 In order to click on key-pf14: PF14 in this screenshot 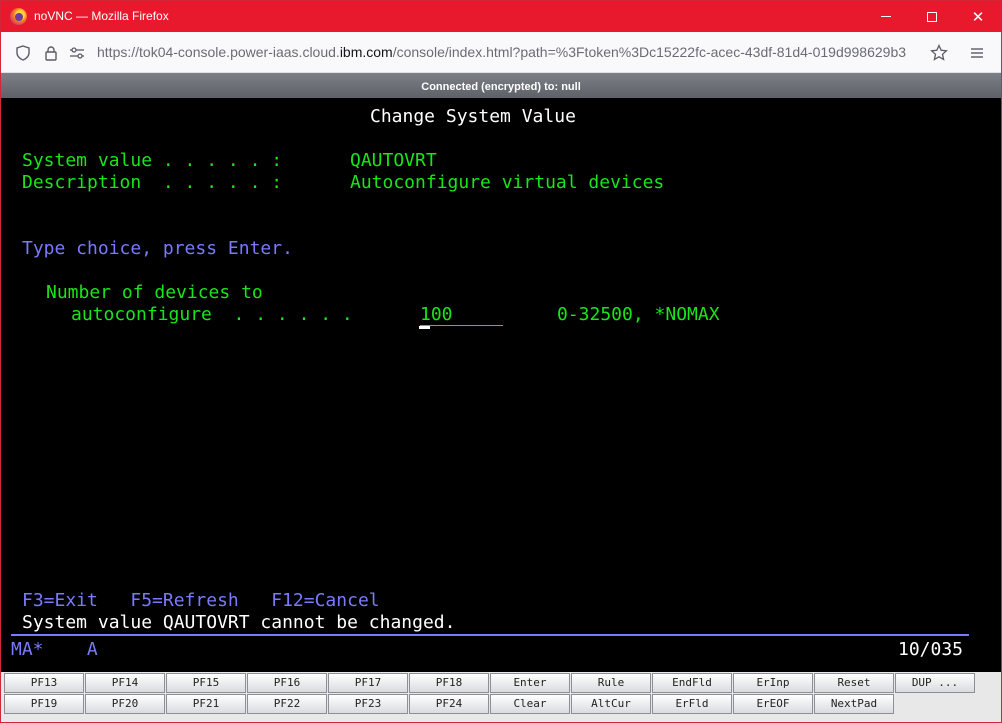, I will do `click(125, 683)`.